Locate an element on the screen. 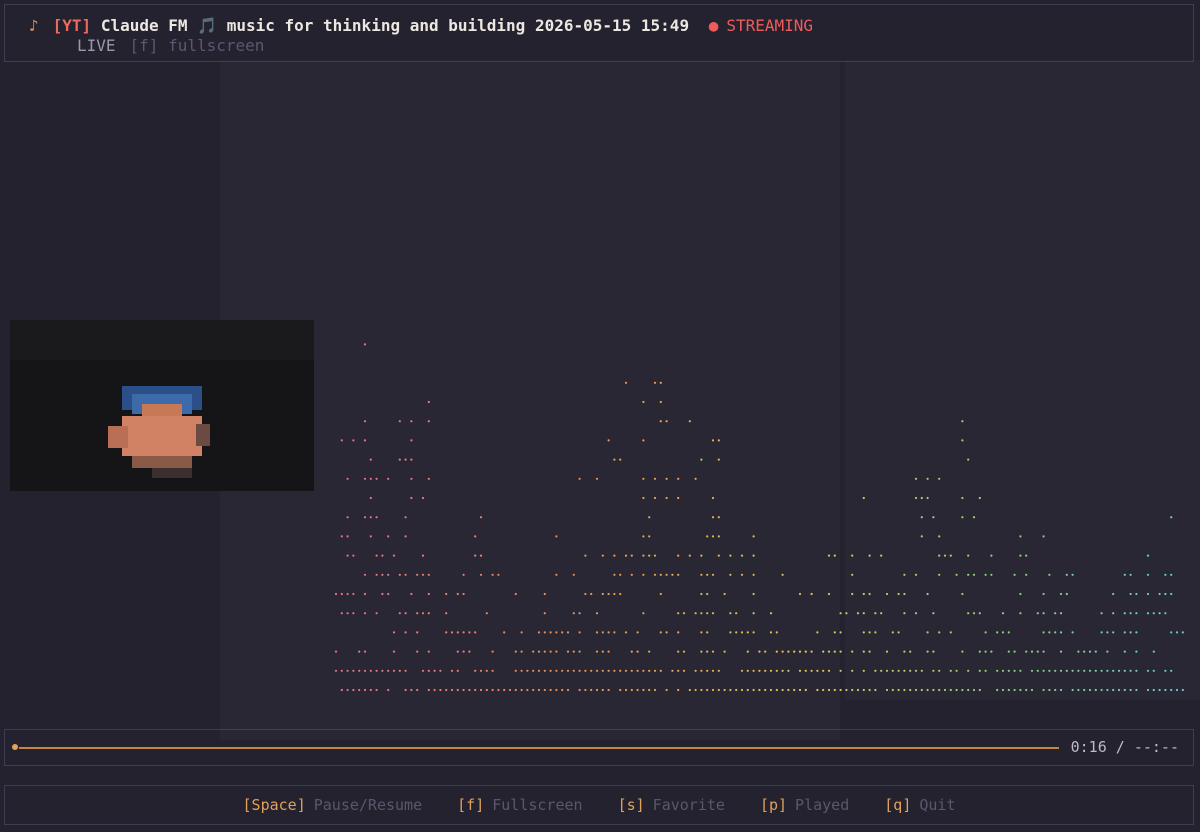  progress-track is located at coordinates (539, 748).